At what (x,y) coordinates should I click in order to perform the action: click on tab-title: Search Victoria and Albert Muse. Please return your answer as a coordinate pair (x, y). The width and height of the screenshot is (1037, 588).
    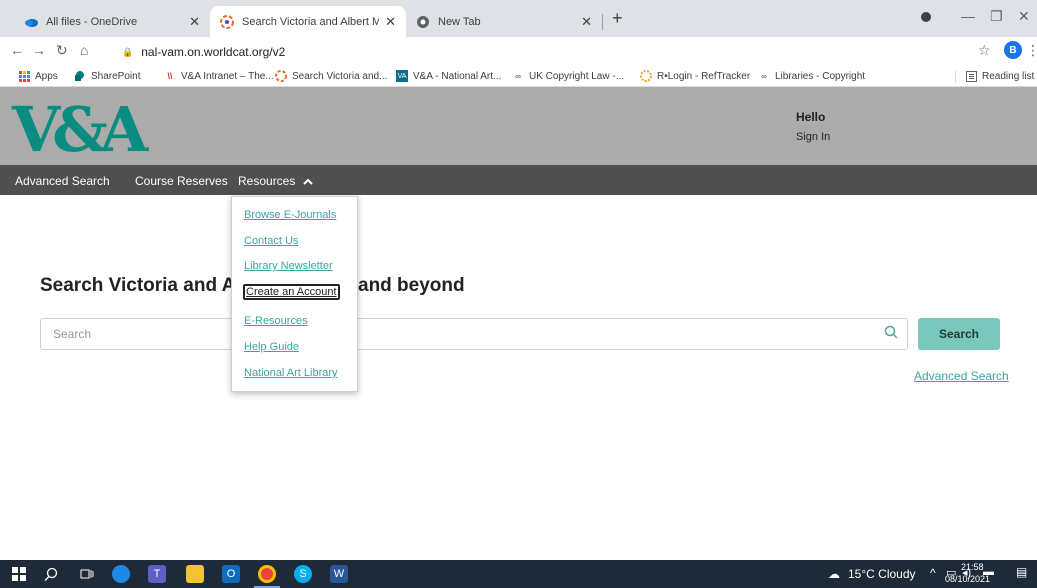
    Looking at the image, I should click on (311, 21).